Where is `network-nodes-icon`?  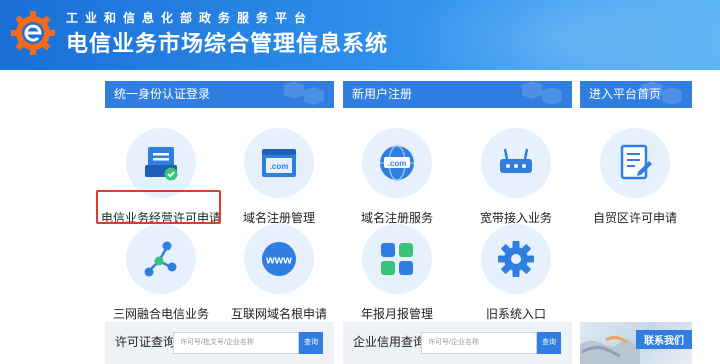 network-nodes-icon is located at coordinates (160, 259).